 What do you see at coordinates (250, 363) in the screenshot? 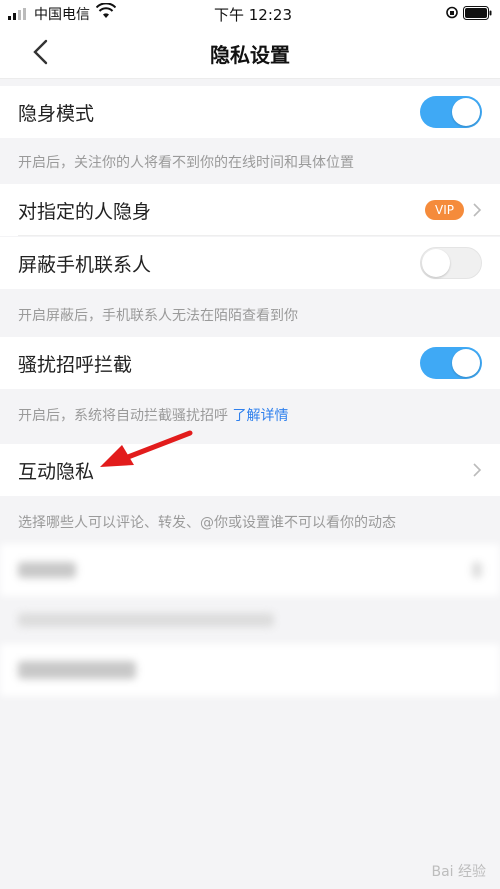
I see `setting-harassment-block: 骚扰招呼拦截` at bounding box center [250, 363].